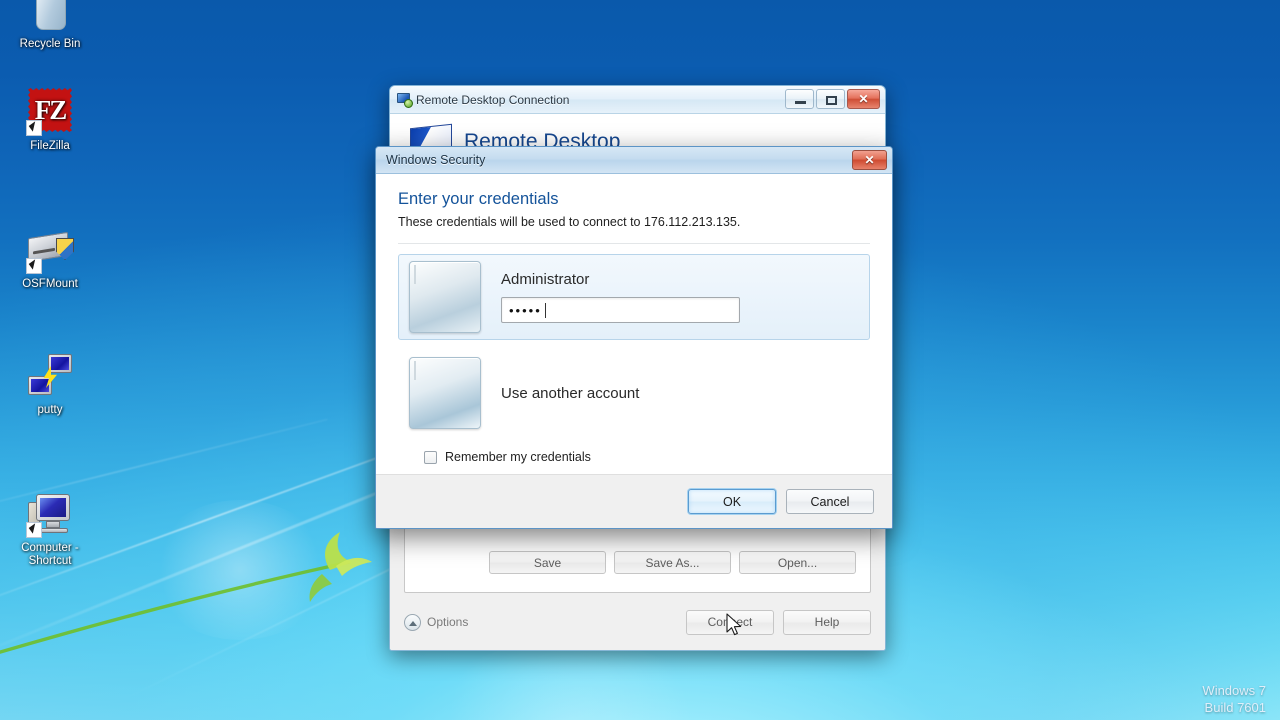 This screenshot has height=720, width=1280. What do you see at coordinates (50, 410) in the screenshot?
I see `desktop-icon-label: putty` at bounding box center [50, 410].